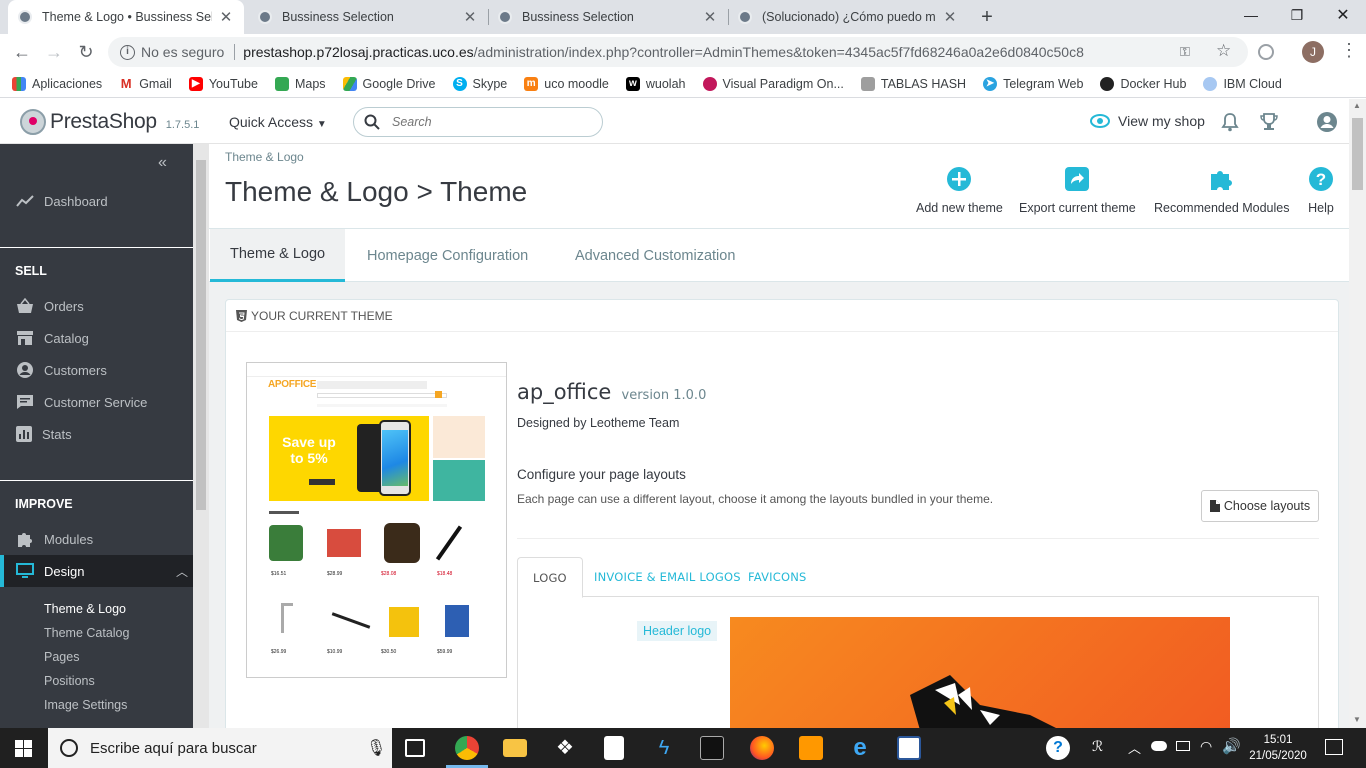 This screenshot has height=768, width=1366. I want to click on firefox-icon, so click(762, 748).